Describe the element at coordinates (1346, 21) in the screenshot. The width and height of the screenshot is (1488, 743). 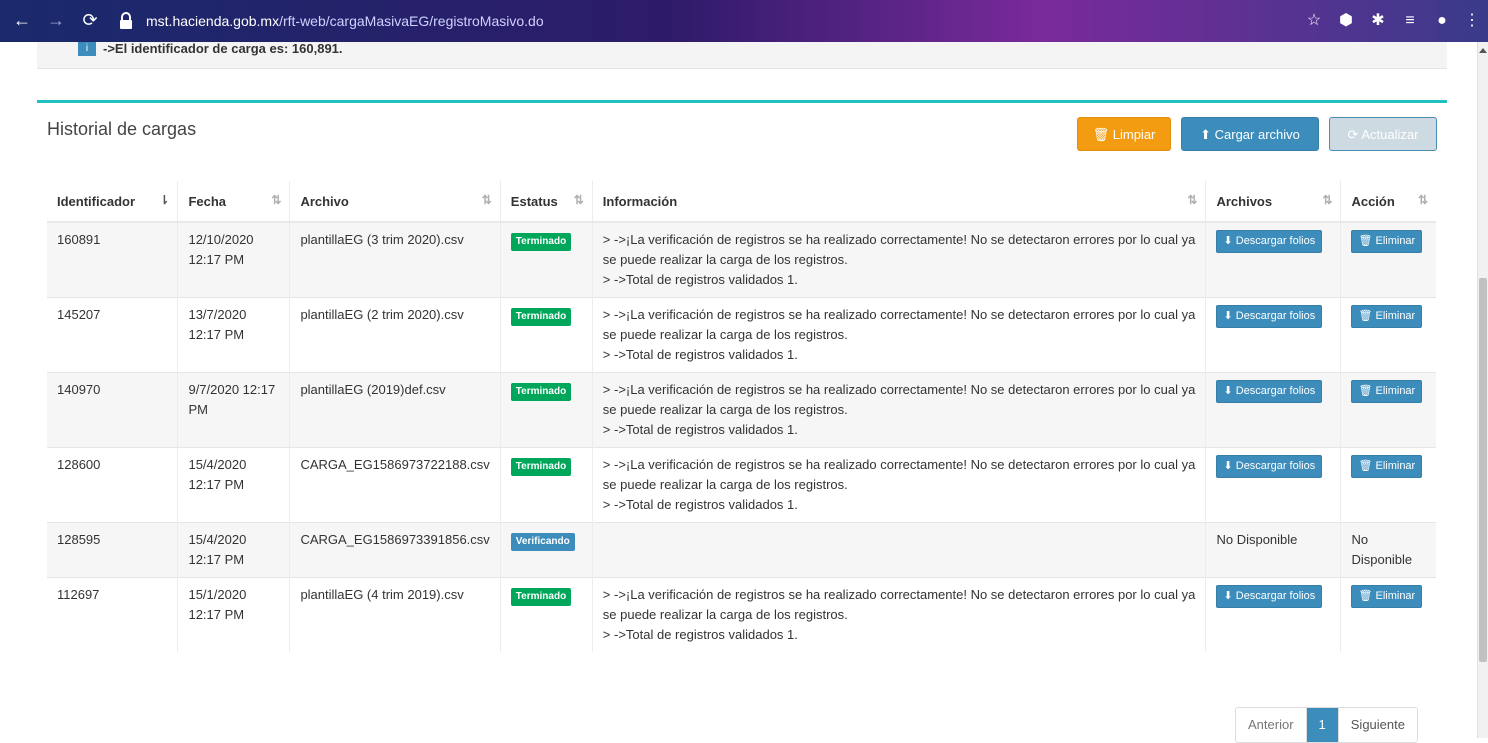
I see `shield-icon: ⬢` at that location.